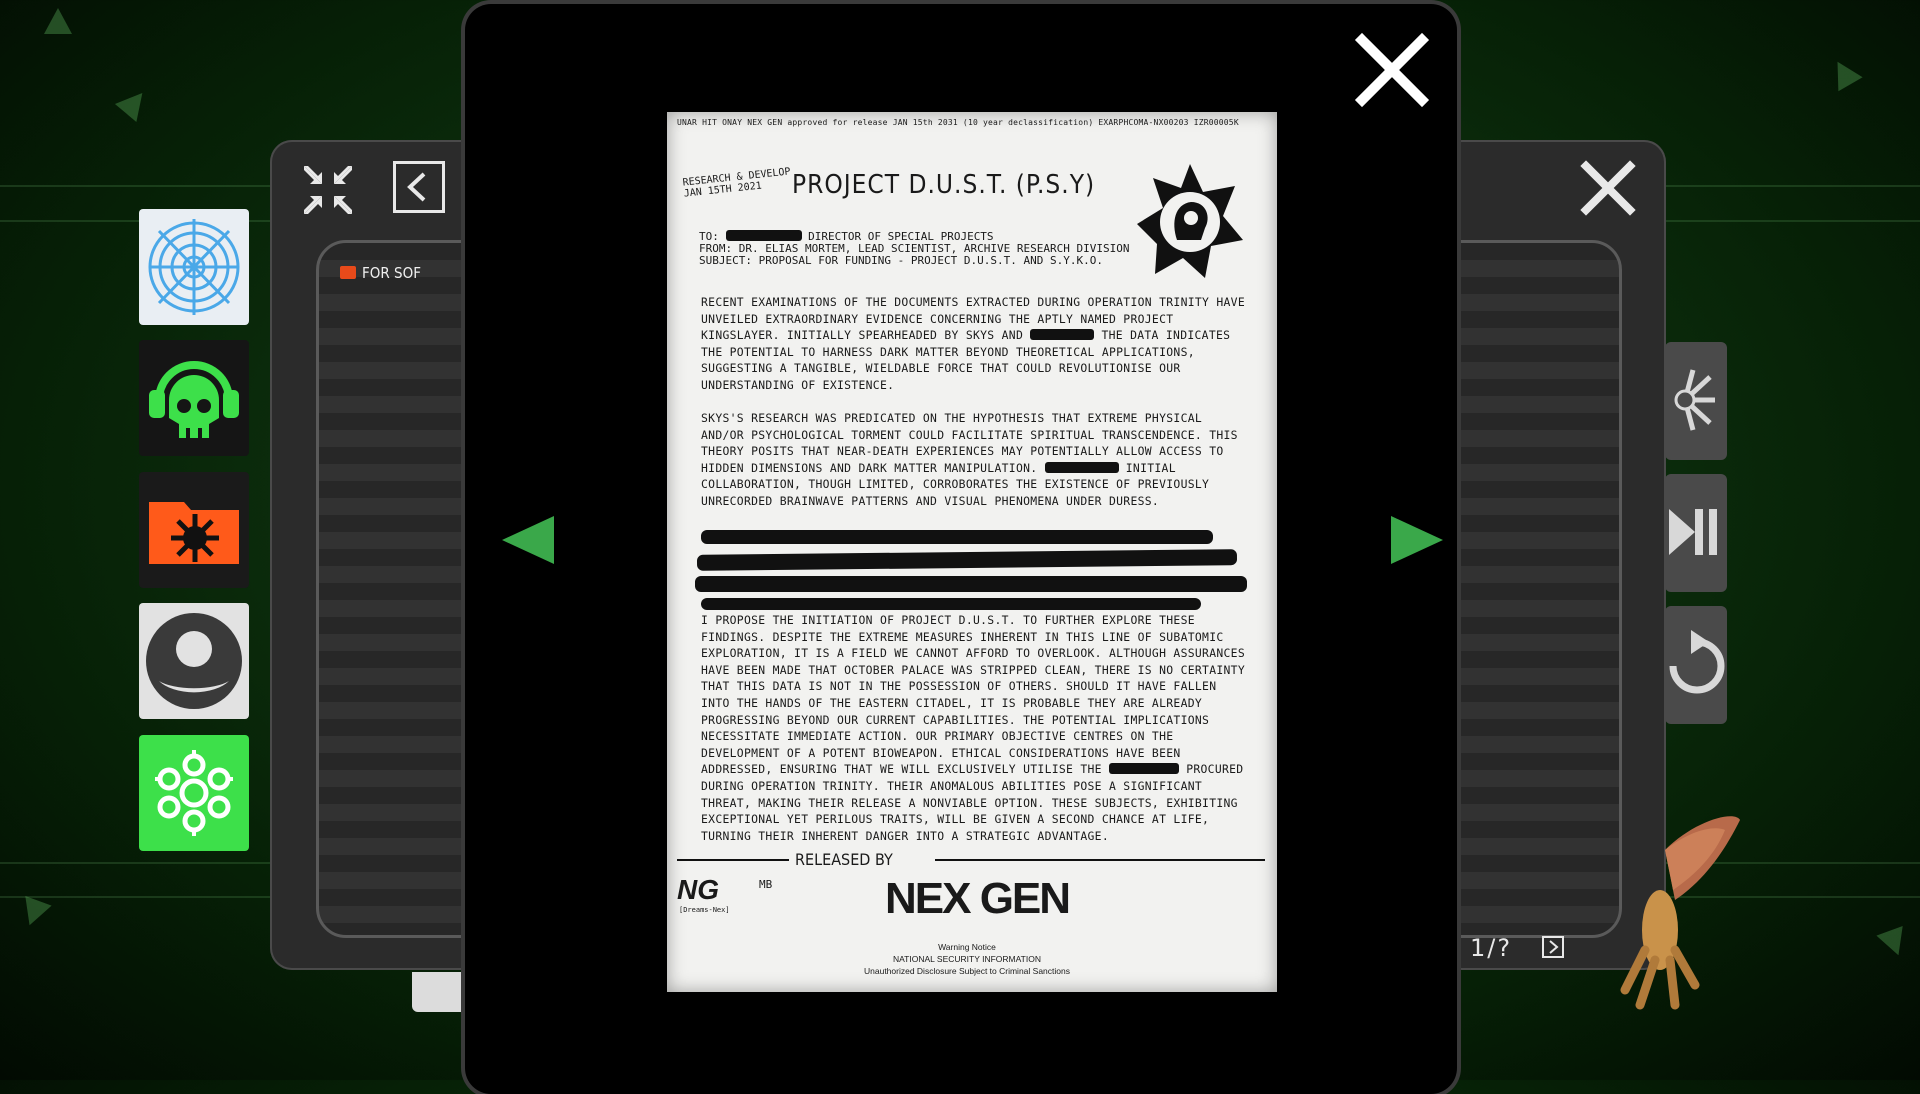 This screenshot has width=1920, height=1094. I want to click on close-viewer-button, so click(1392, 70).